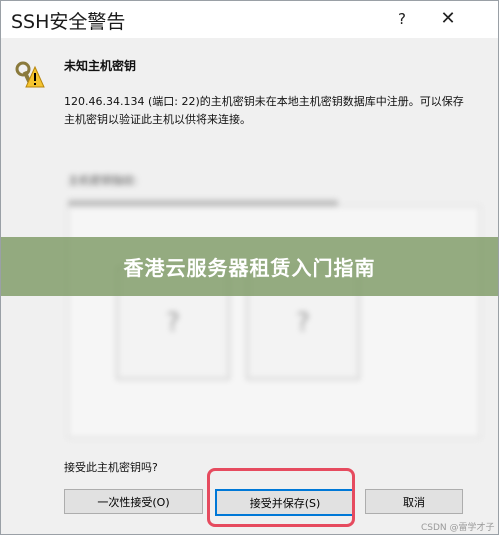  Describe the element at coordinates (133, 501) in the screenshot. I see `accept-once-button: 一次性接受(O)` at that location.